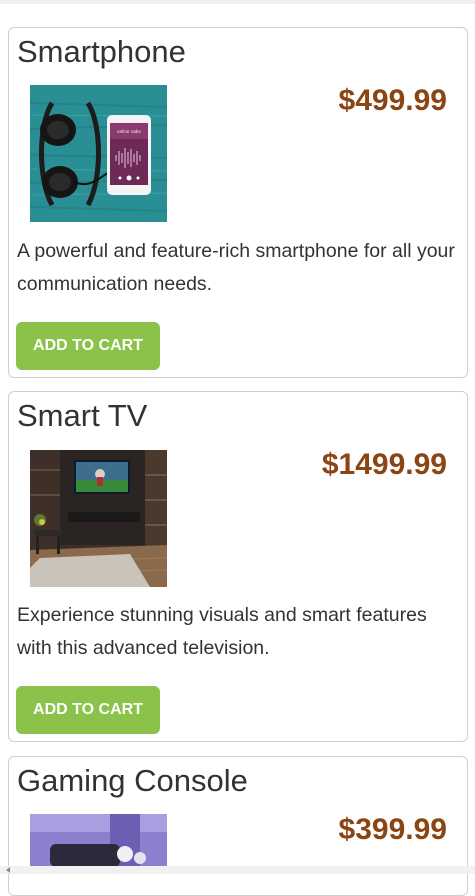 This screenshot has height=896, width=475. Describe the element at coordinates (392, 100) in the screenshot. I see `product-price: $499.99` at that location.